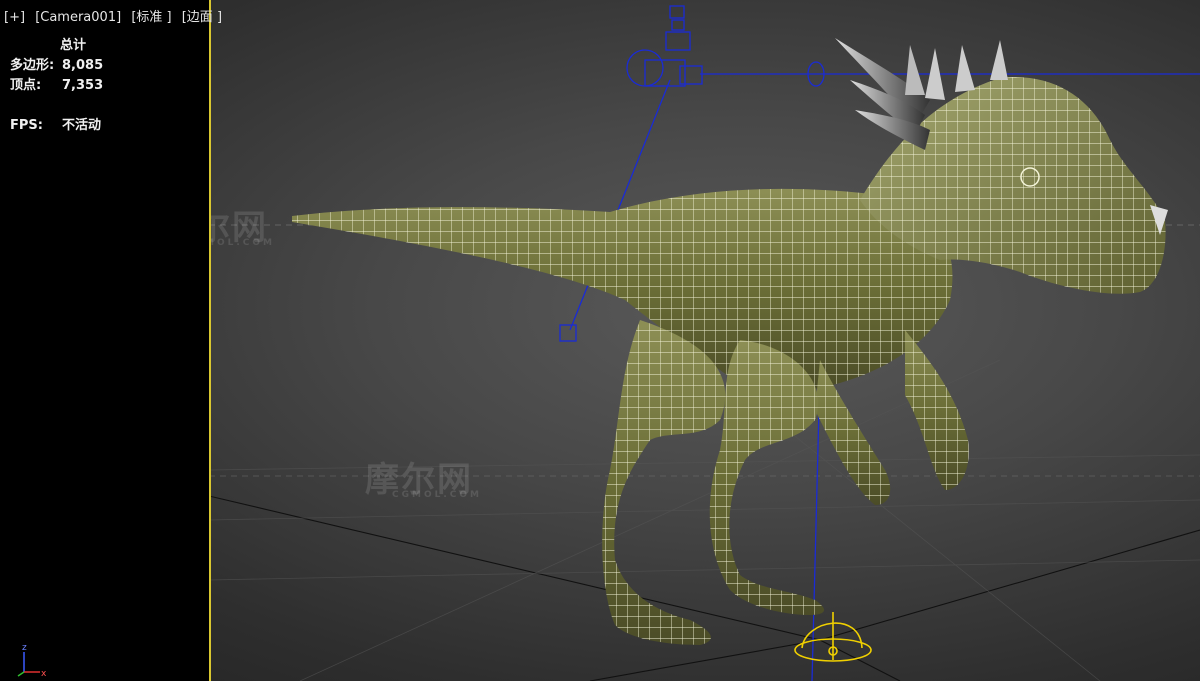 This screenshot has width=1200, height=681. I want to click on viewport-shading-menu: [标准 ], so click(151, 17).